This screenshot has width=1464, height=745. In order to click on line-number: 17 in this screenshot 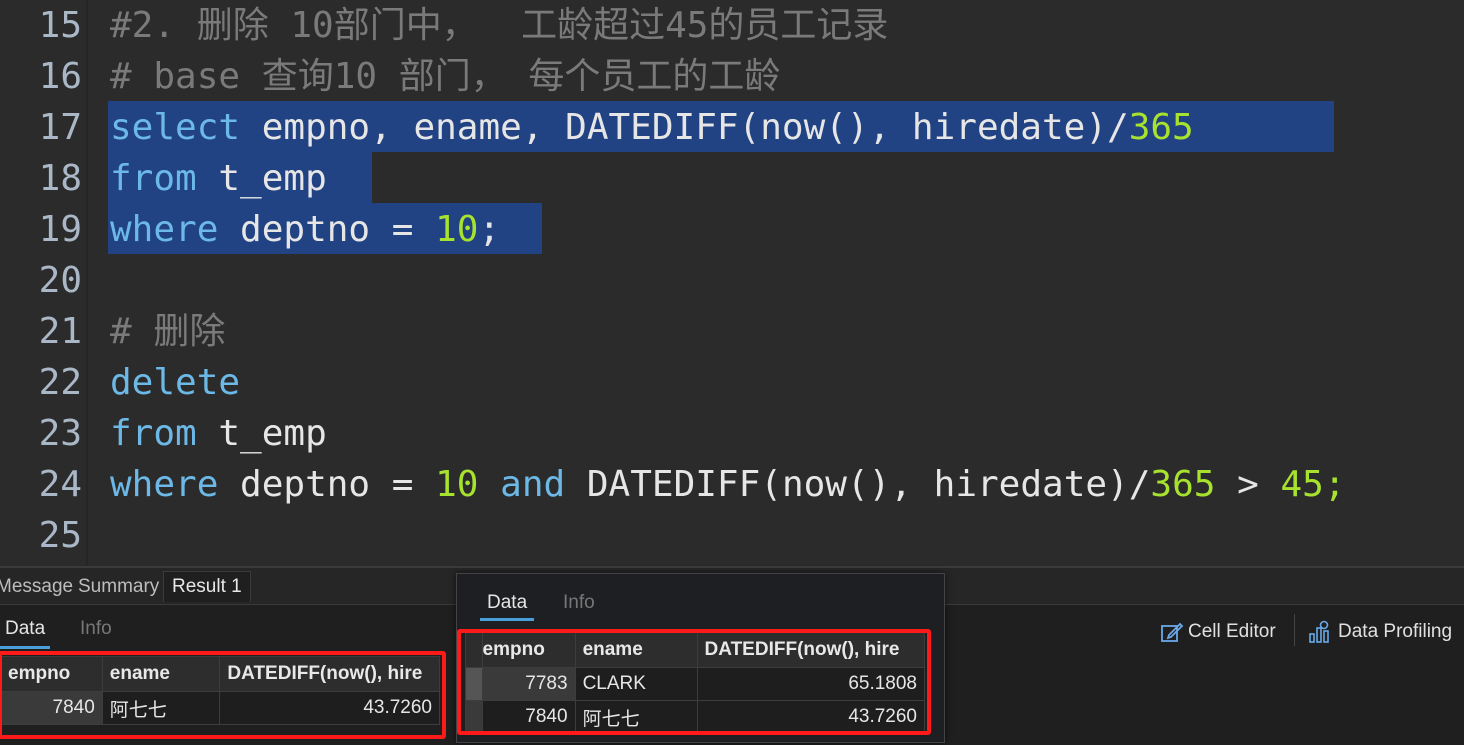, I will do `click(60, 127)`.